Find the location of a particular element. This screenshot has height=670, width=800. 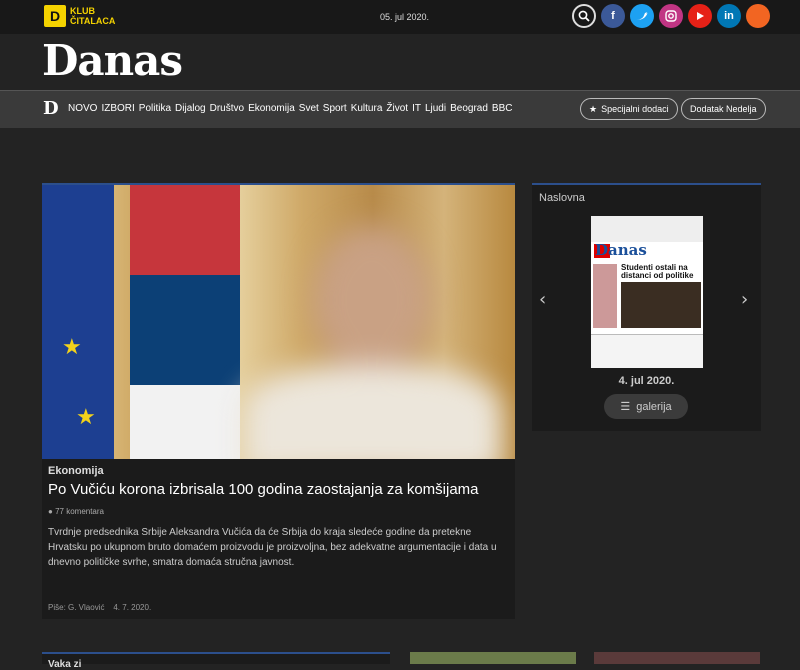

nedelja-supplement-label: Dodatak Nedelja is located at coordinates (723, 109).